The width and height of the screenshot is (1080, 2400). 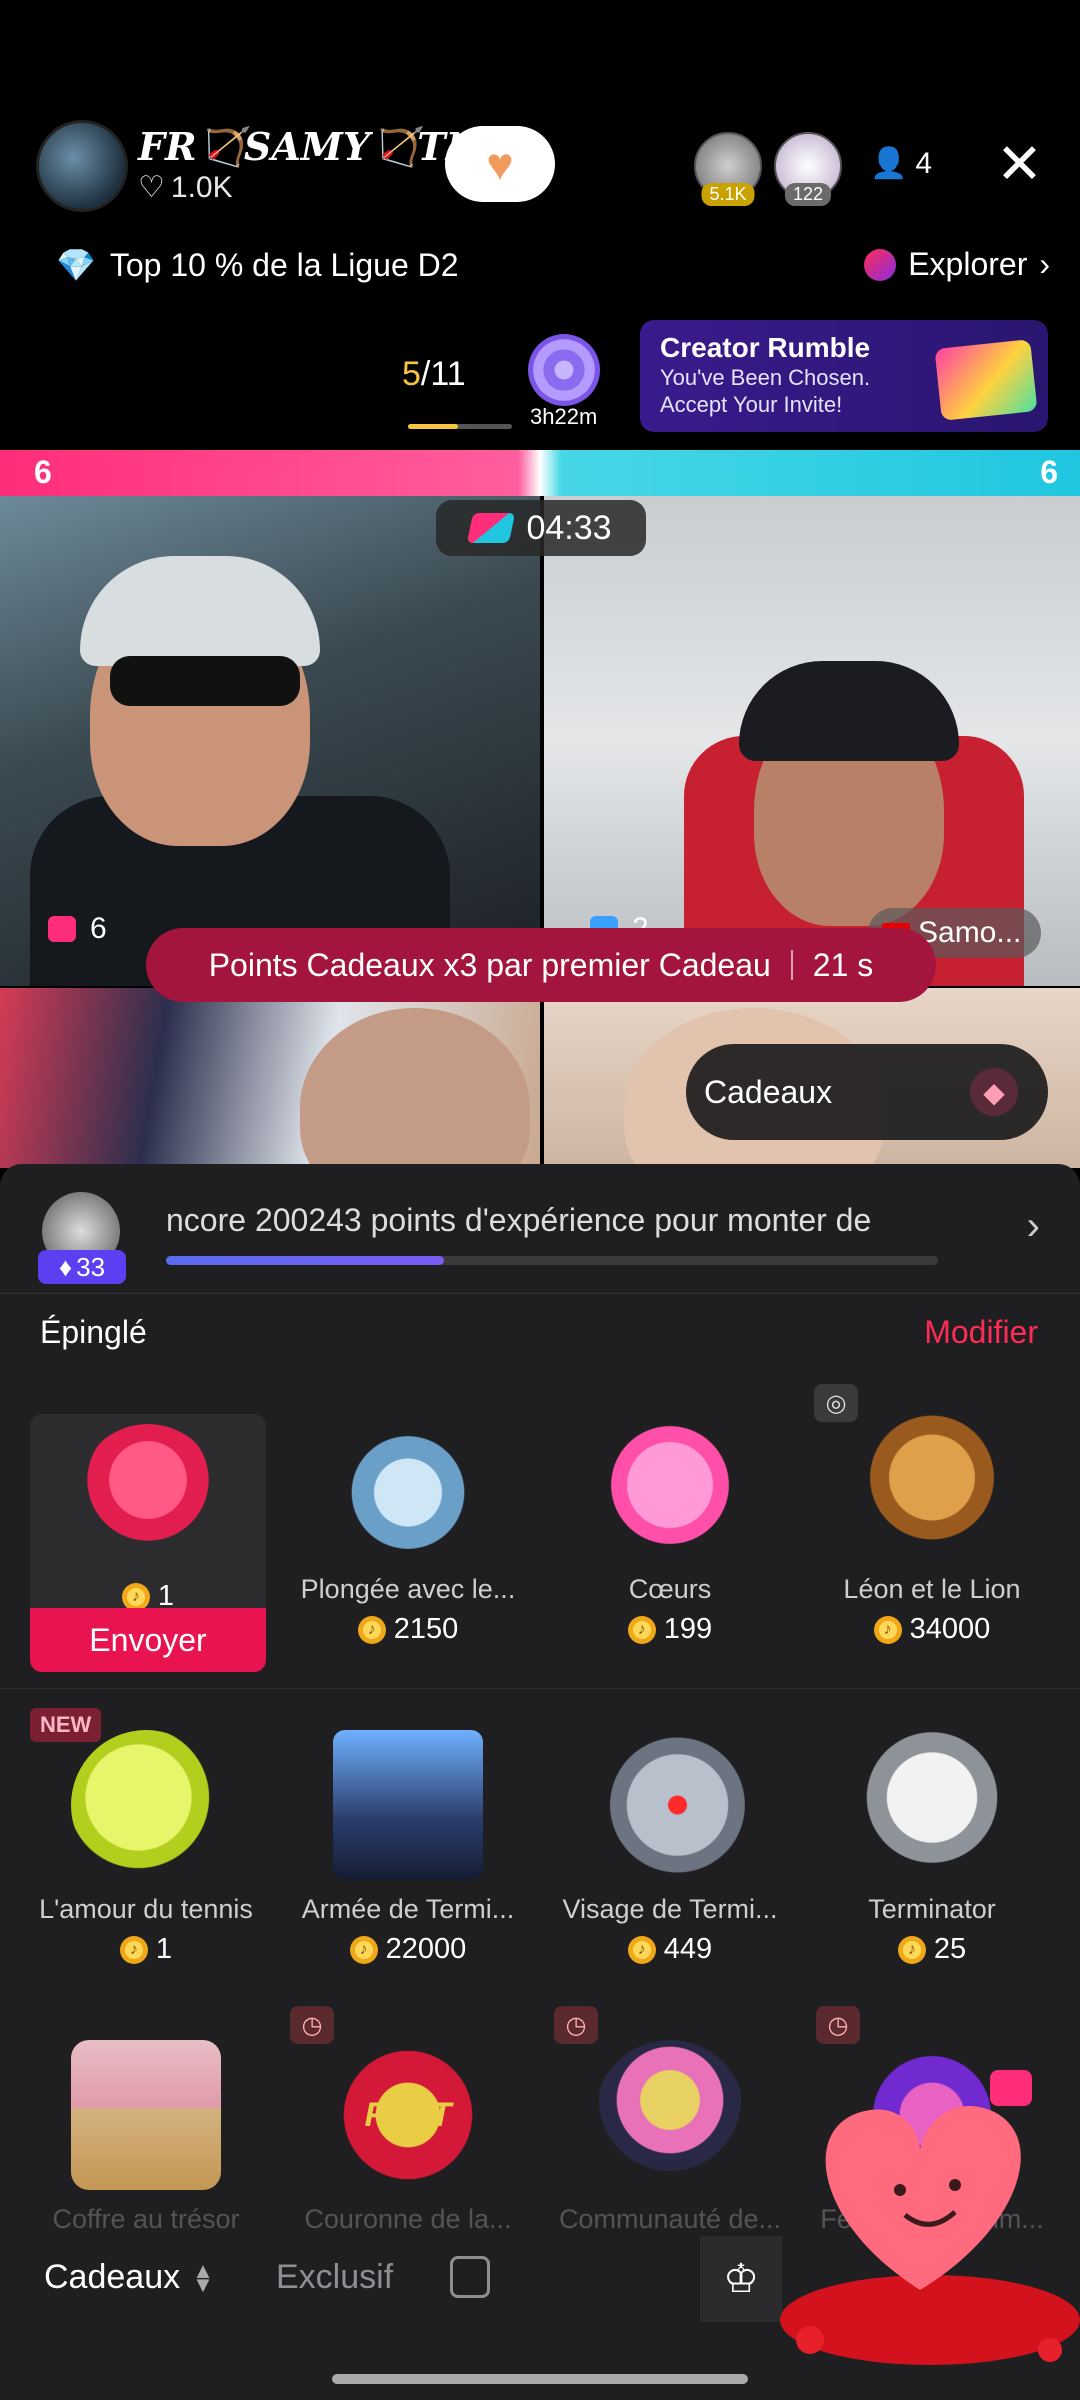 I want to click on top-viewer-avatar: 5.1K, so click(x=728, y=169).